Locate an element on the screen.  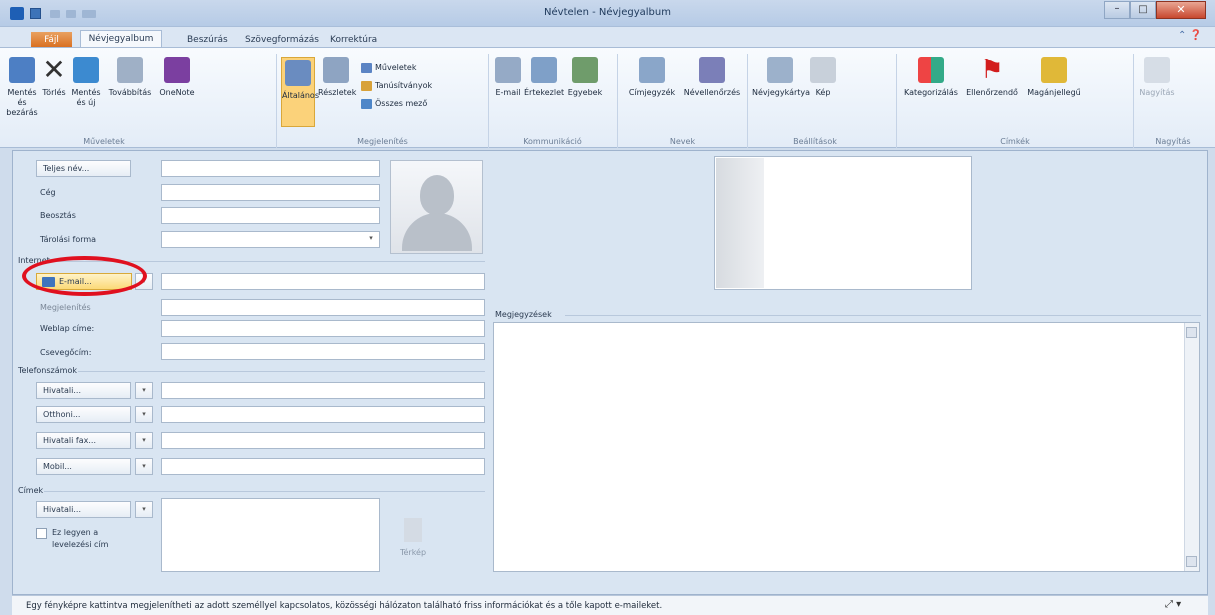
business-fax-input is located at coordinates (323, 440).